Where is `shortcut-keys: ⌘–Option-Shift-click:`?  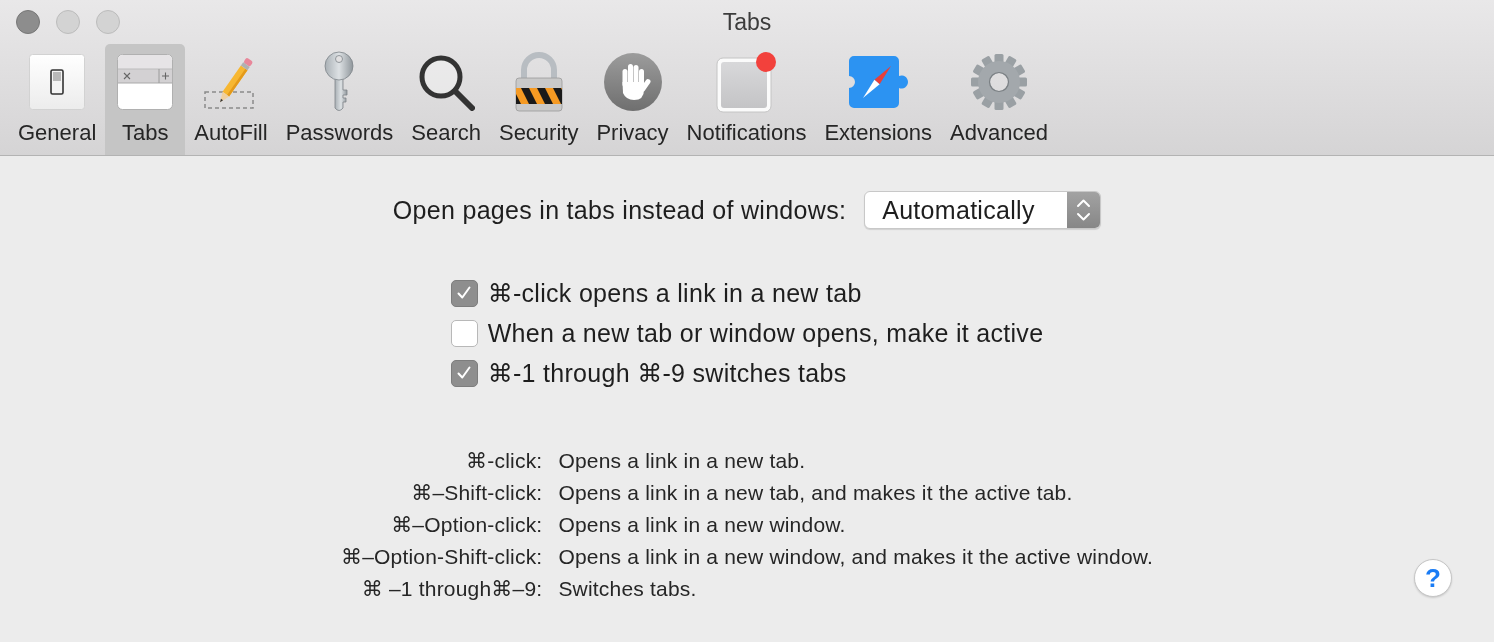 shortcut-keys: ⌘–Option-Shift-click: is located at coordinates (441, 557).